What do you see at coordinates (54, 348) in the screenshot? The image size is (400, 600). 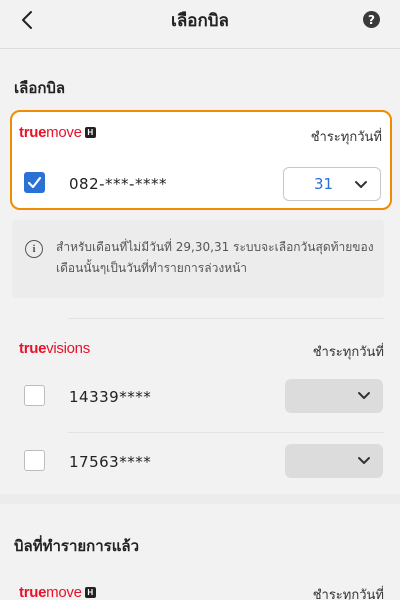 I see `truevisions-logo: true visions` at bounding box center [54, 348].